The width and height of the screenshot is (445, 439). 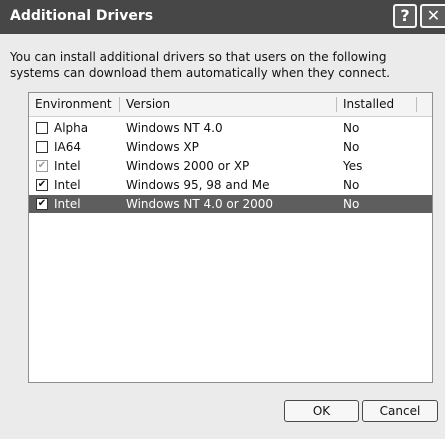 What do you see at coordinates (71, 128) in the screenshot?
I see `cell-environment: Alpha` at bounding box center [71, 128].